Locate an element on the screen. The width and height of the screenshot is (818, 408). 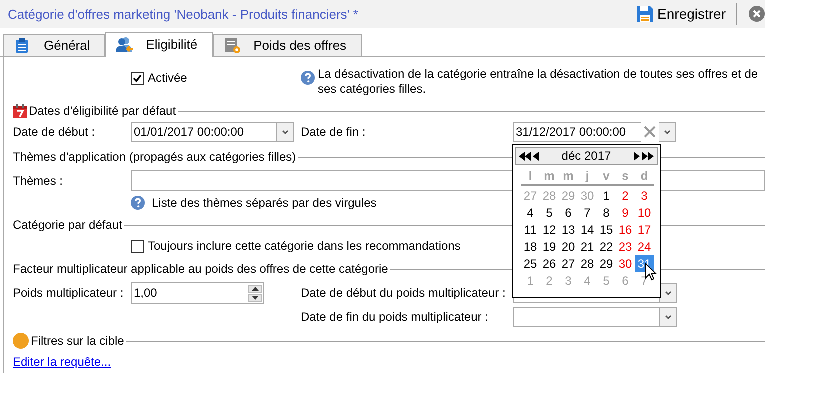
weekday-label: s is located at coordinates (625, 176).